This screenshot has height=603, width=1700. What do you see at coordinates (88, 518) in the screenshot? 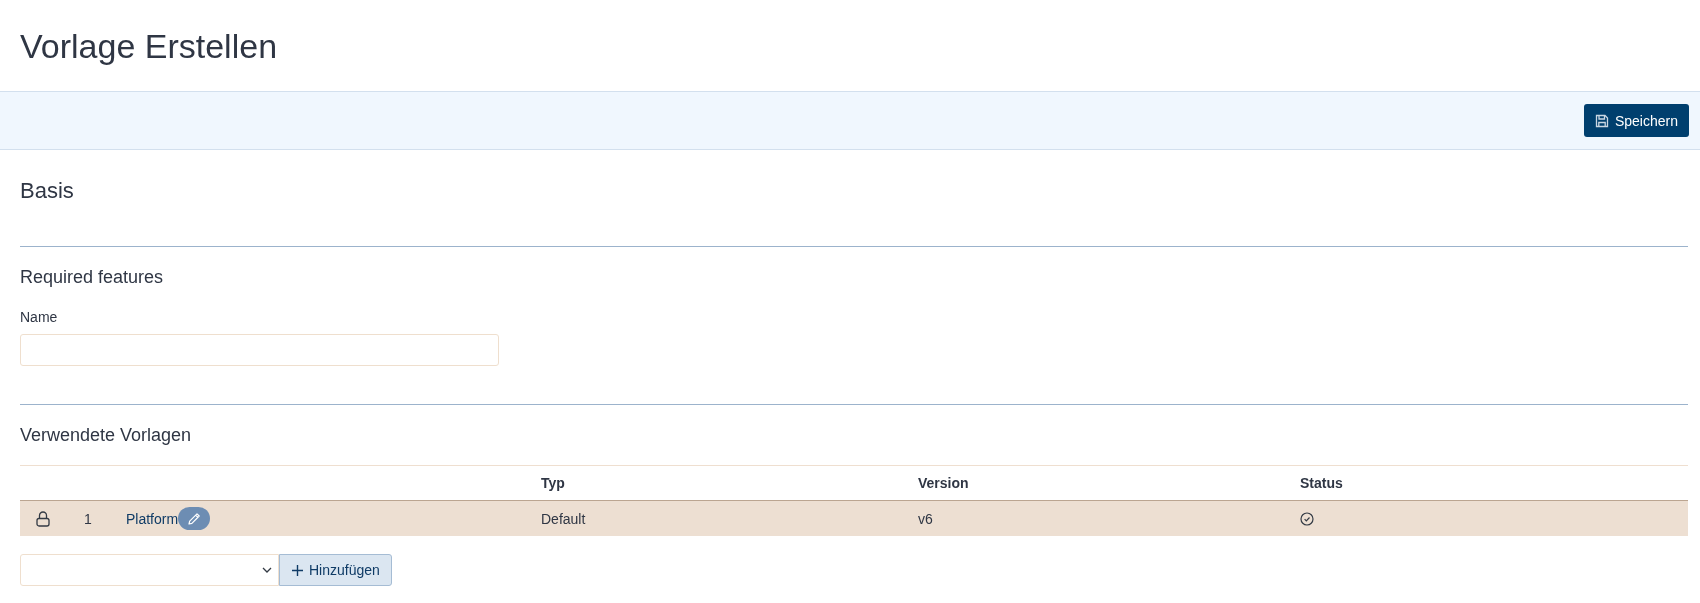
I see `row-number: 1` at bounding box center [88, 518].